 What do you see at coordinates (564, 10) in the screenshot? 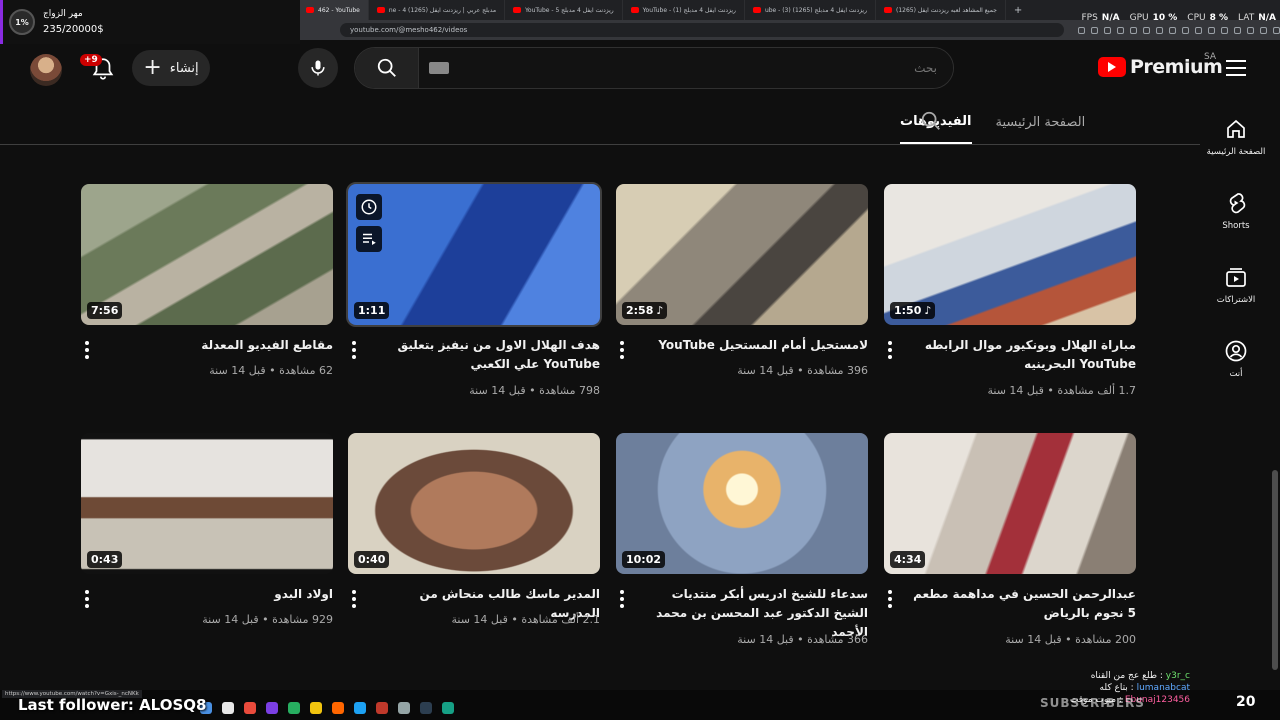
I see `browser-tab: YouTube - 5 ريزدنت ايفل 4 مدبلج` at bounding box center [564, 10].